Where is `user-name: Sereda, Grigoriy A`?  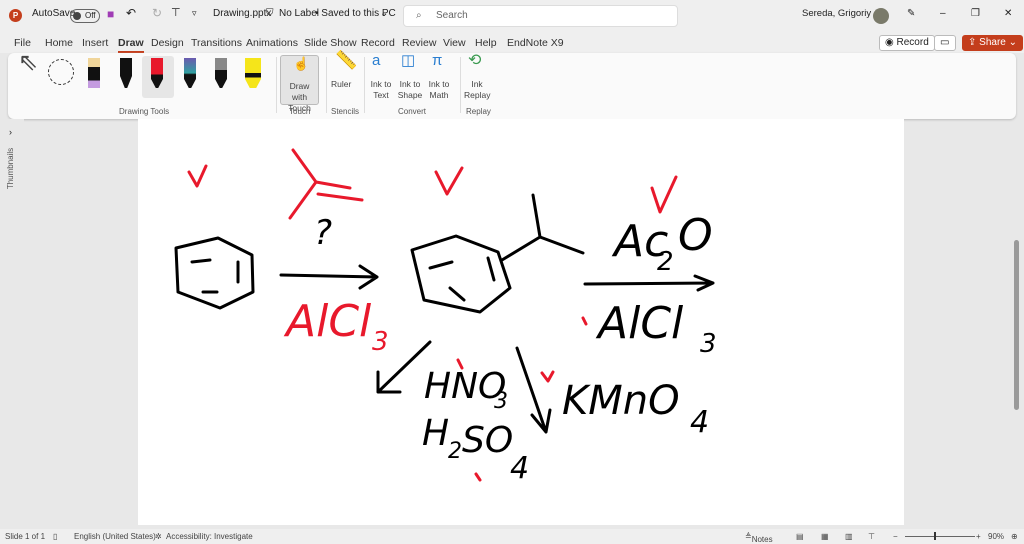 user-name: Sereda, Grigoriy A is located at coordinates (841, 13).